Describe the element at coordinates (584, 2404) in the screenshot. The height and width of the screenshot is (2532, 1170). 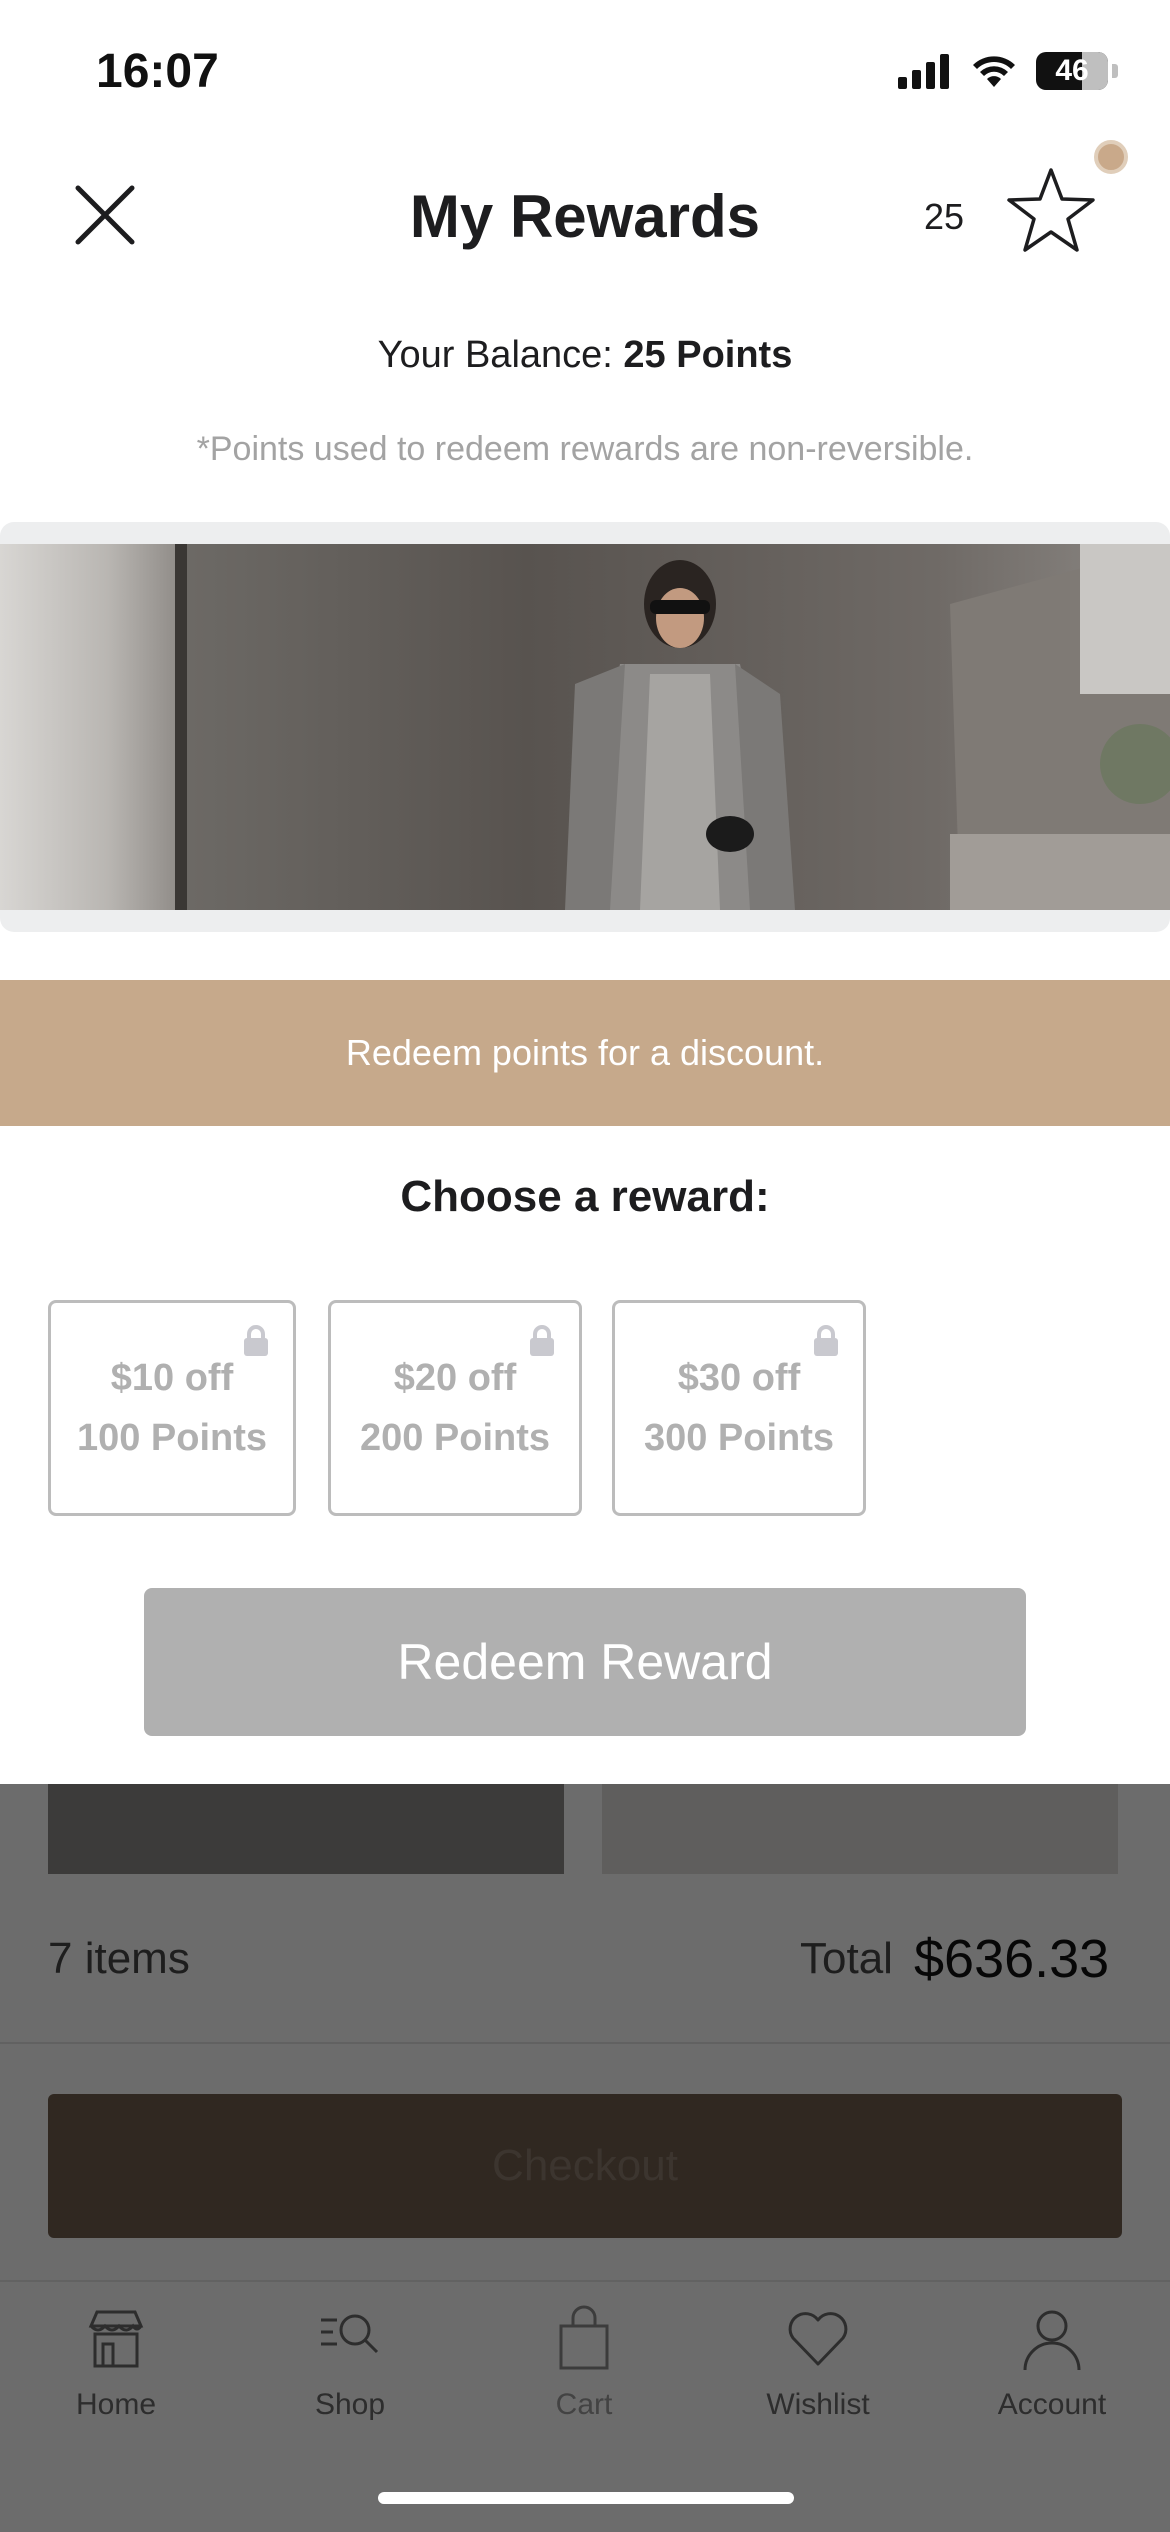
I see `tab-label: Cart` at that location.